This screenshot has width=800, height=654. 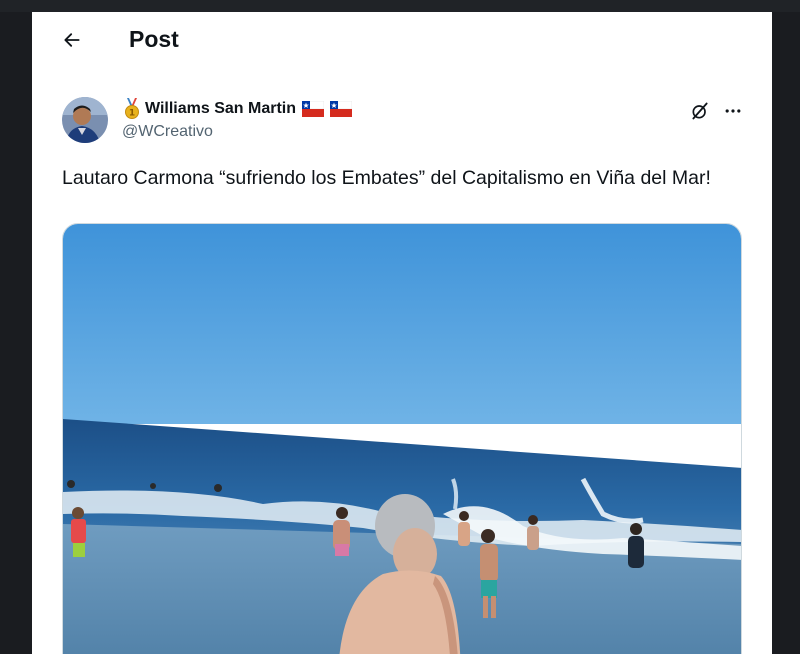 I want to click on author-name: Williams San Martin, so click(x=220, y=108).